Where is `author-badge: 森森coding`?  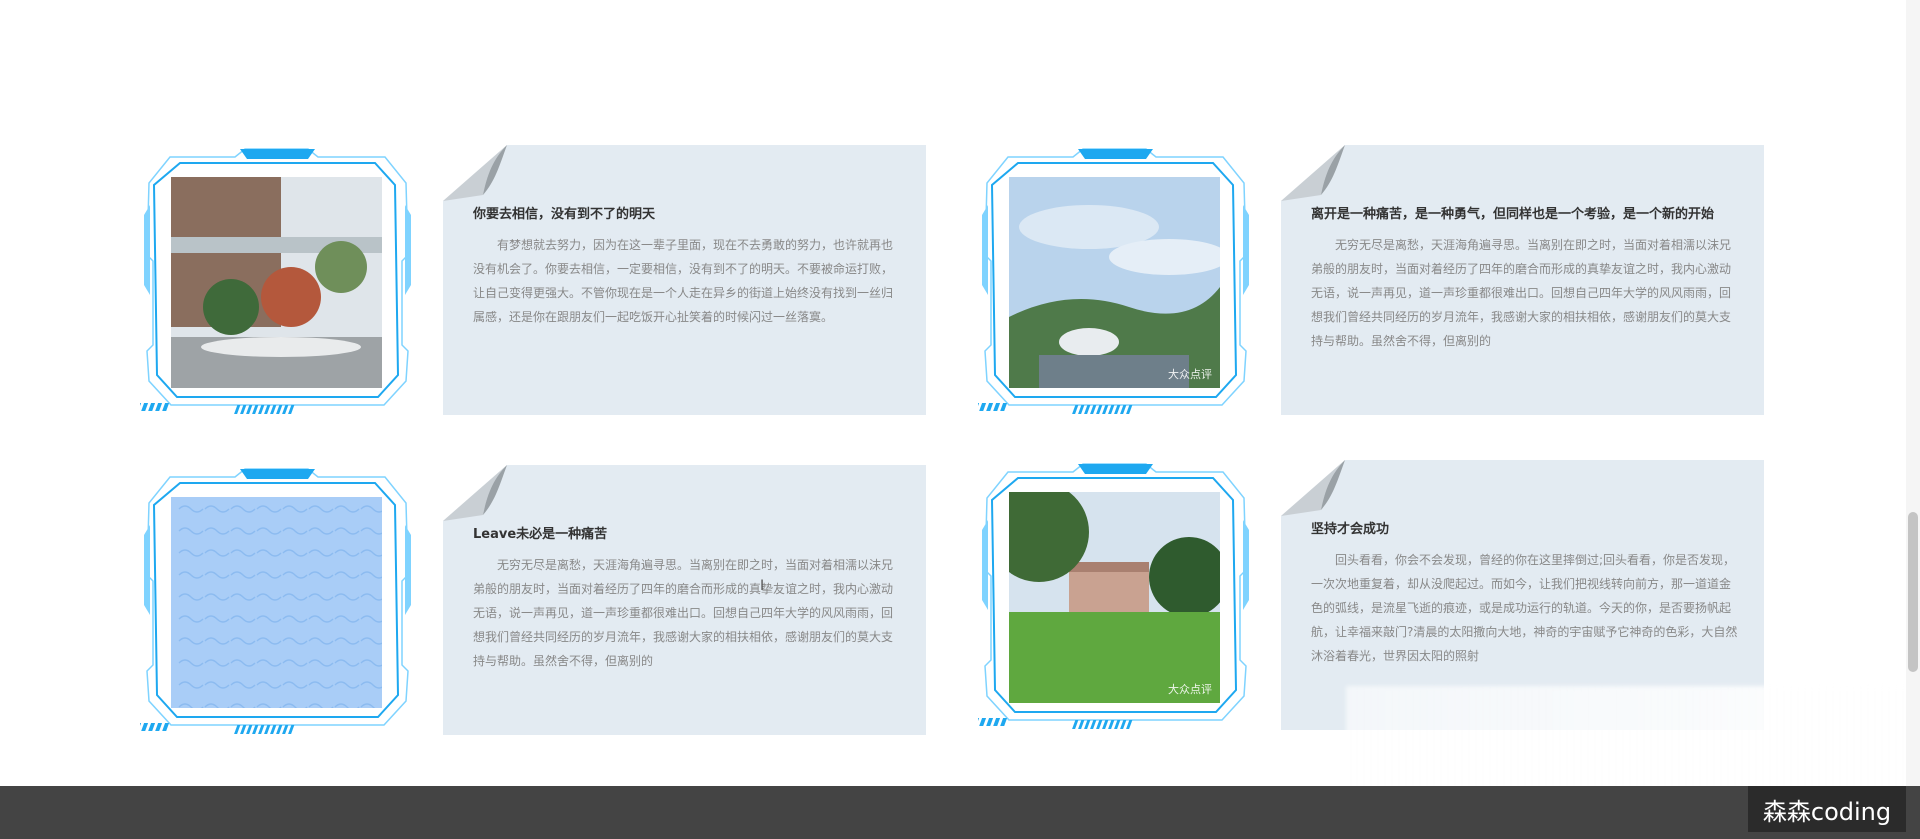 author-badge: 森森coding is located at coordinates (1827, 809).